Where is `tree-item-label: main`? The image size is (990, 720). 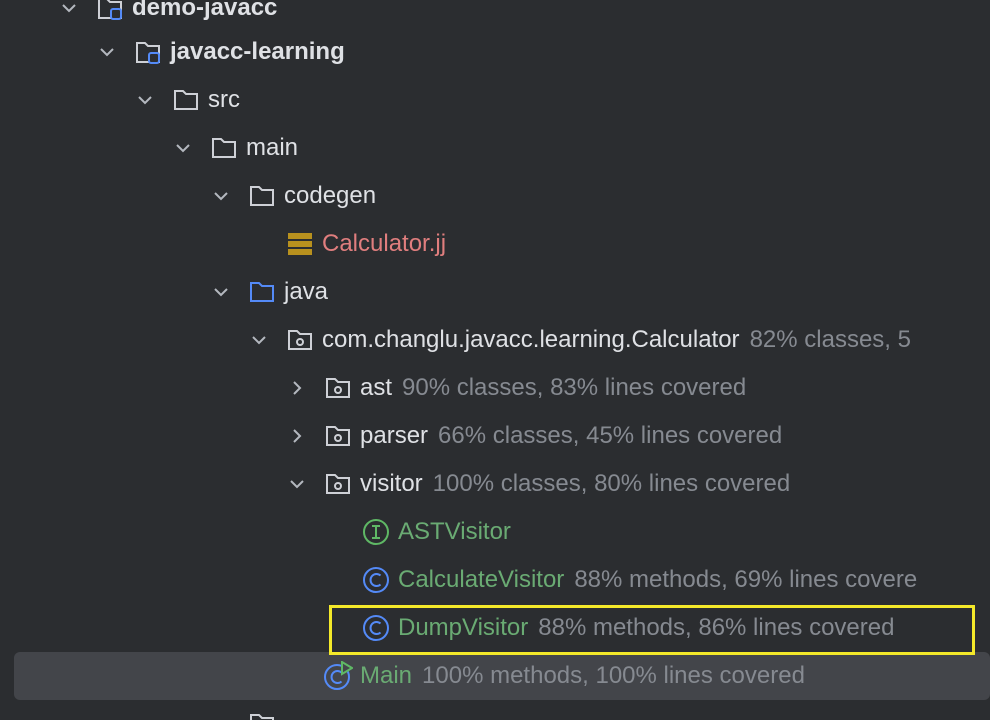 tree-item-label: main is located at coordinates (272, 147).